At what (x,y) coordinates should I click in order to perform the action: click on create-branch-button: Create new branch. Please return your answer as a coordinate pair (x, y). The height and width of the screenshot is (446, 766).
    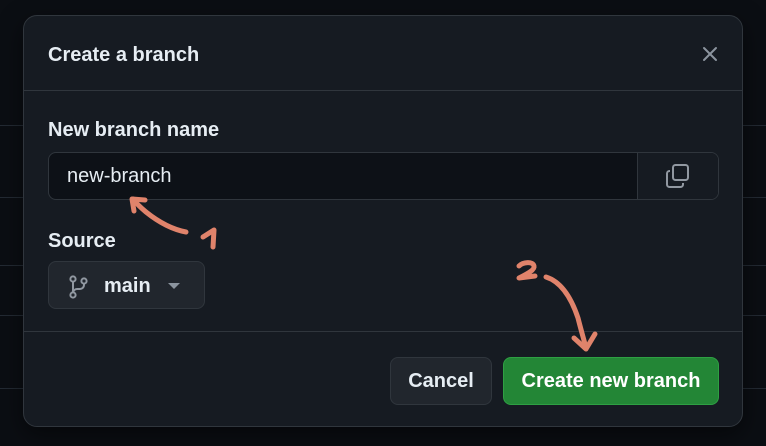
    Looking at the image, I should click on (611, 381).